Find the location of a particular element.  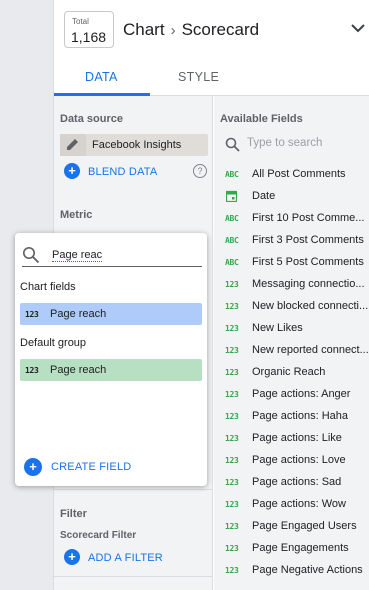

data-source-name: Facebook Insights is located at coordinates (137, 145).